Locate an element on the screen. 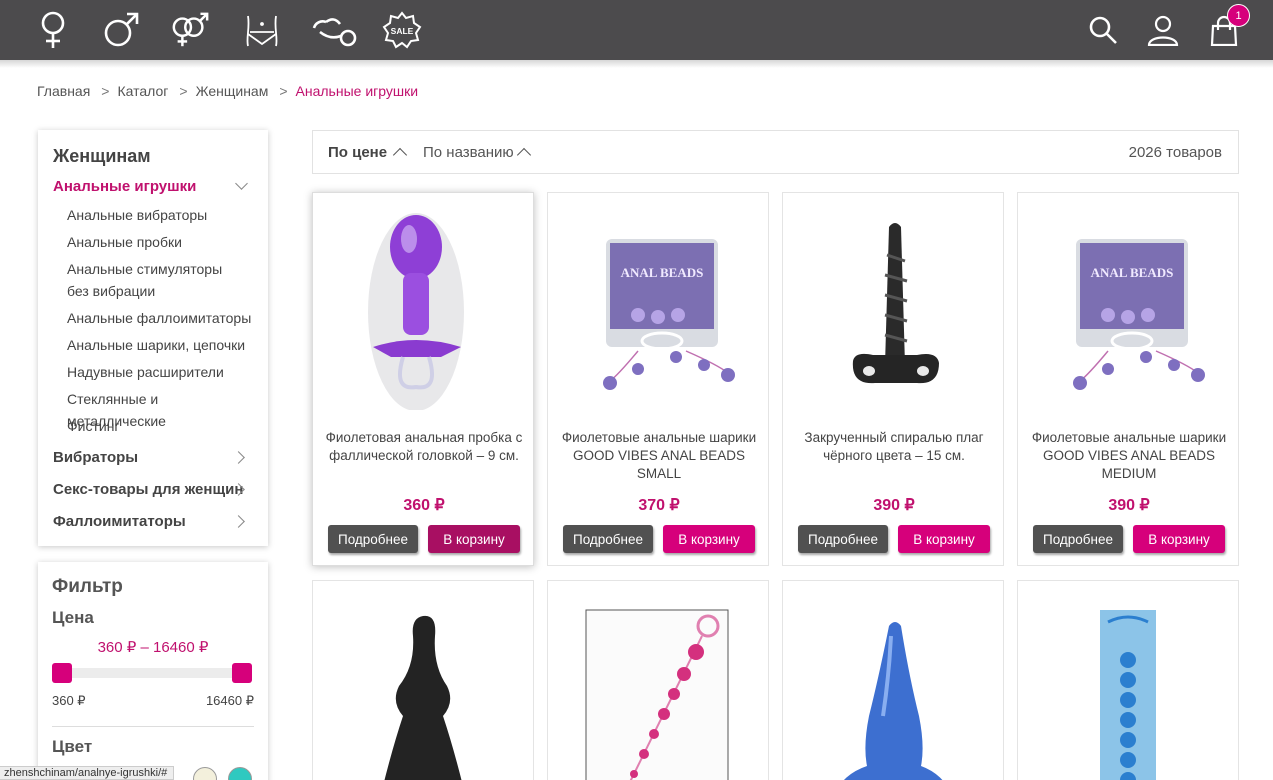 This screenshot has width=1273, height=780. sidebar-item-dildos: Фаллоимитаторы is located at coordinates (119, 521).